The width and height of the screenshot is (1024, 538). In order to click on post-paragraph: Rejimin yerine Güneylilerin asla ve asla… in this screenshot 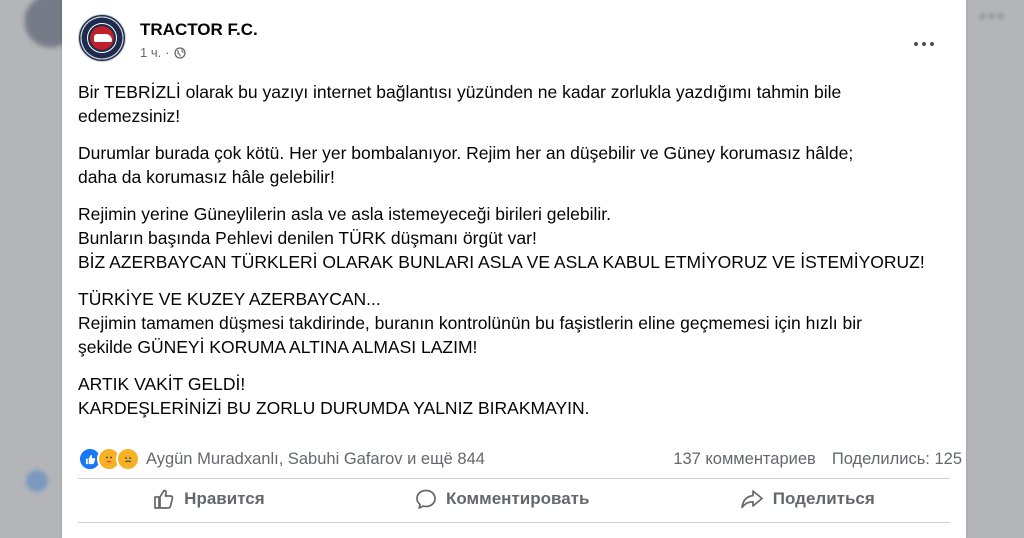, I will do `click(501, 238)`.